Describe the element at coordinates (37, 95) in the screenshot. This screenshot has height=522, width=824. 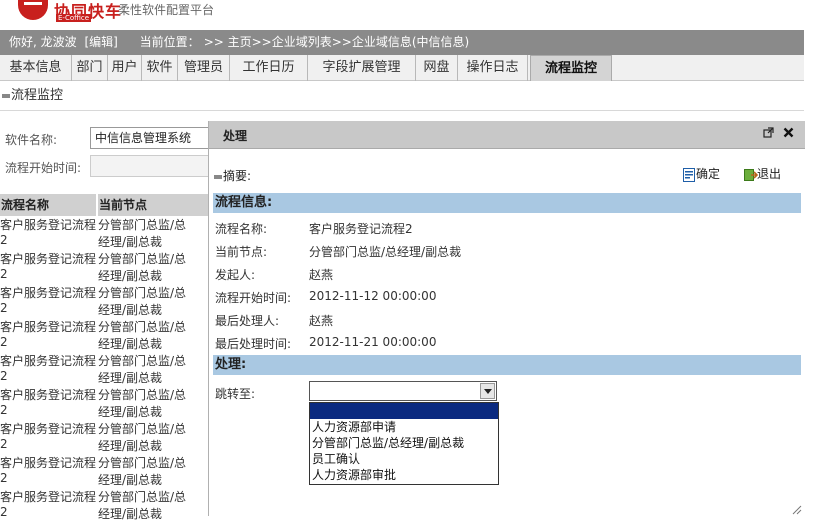
I see `page-title-text: 流程监控` at that location.